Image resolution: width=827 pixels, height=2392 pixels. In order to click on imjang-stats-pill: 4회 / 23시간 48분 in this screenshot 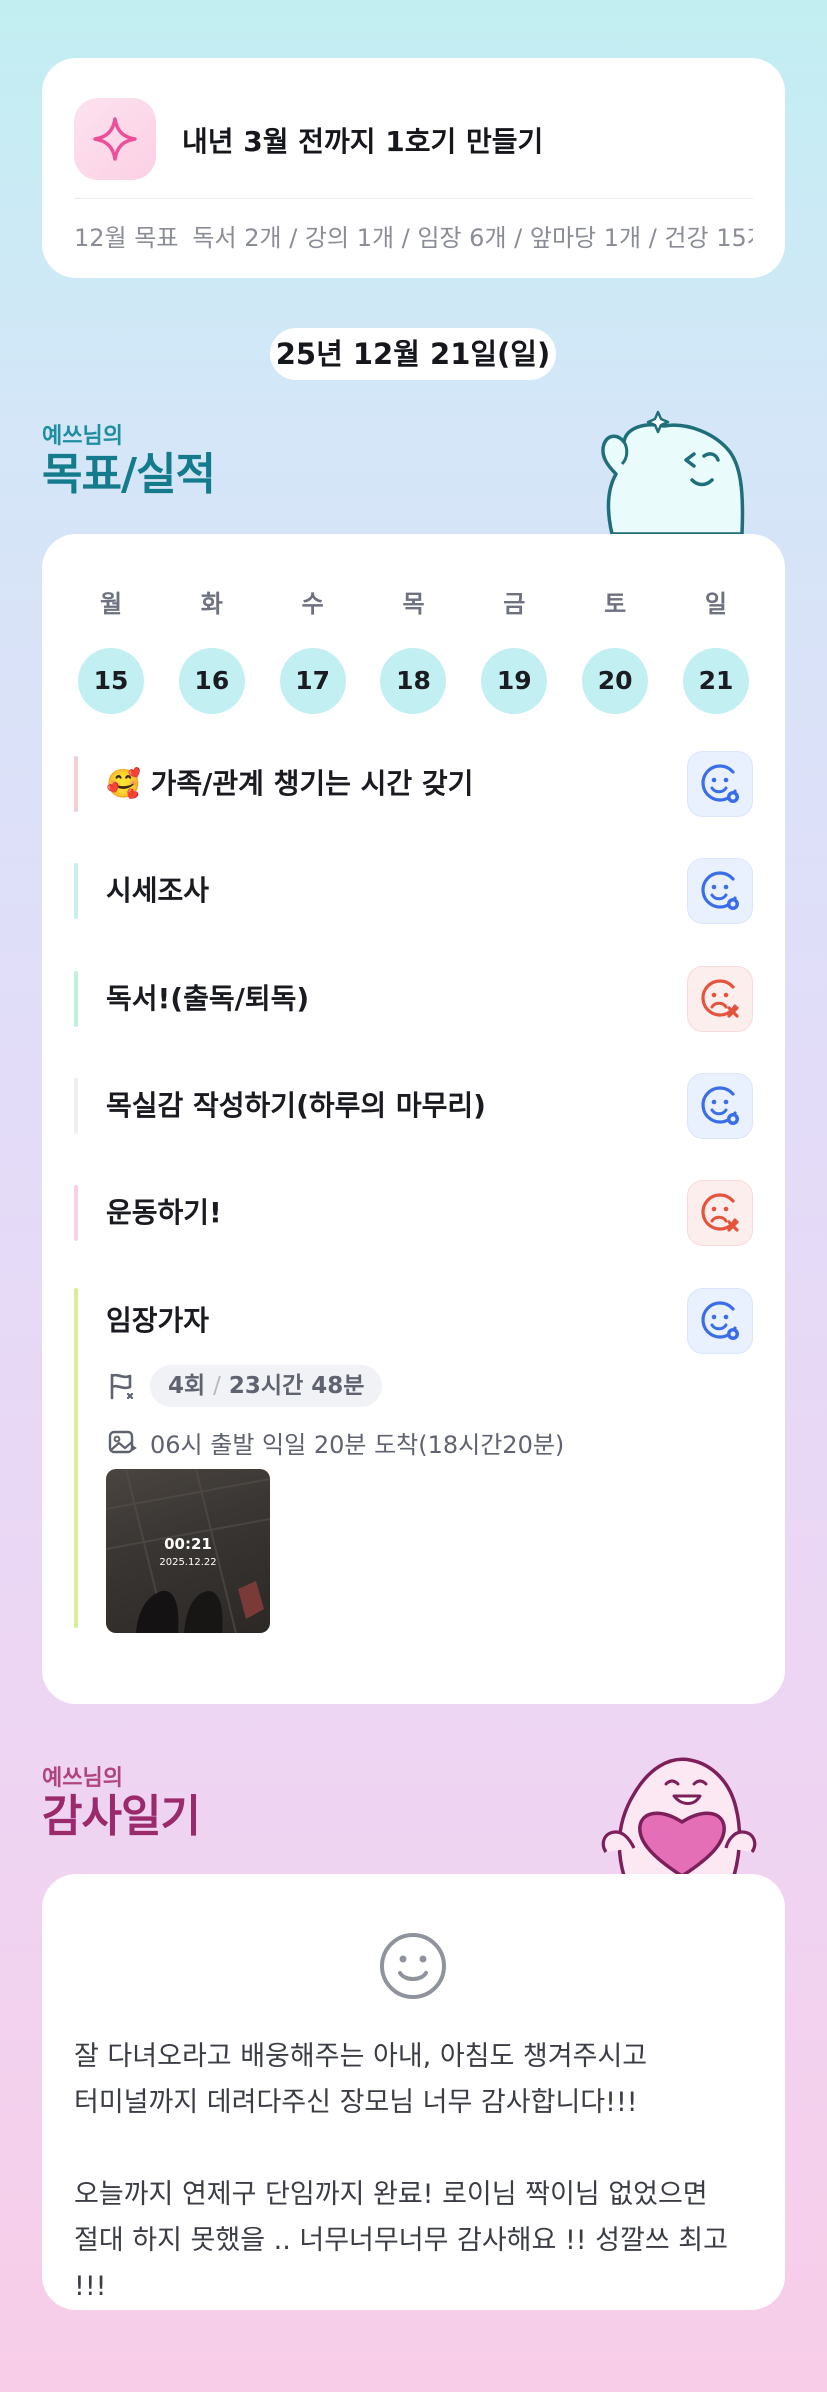, I will do `click(266, 1386)`.